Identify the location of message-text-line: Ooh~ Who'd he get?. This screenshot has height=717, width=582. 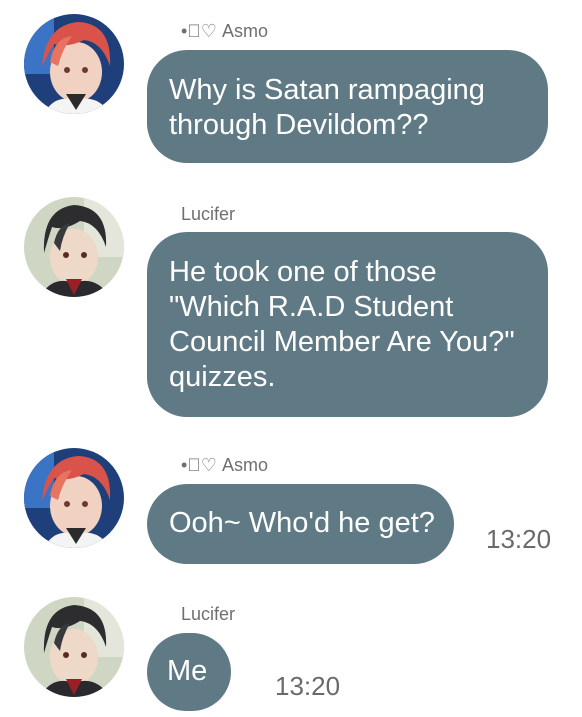
(302, 523).